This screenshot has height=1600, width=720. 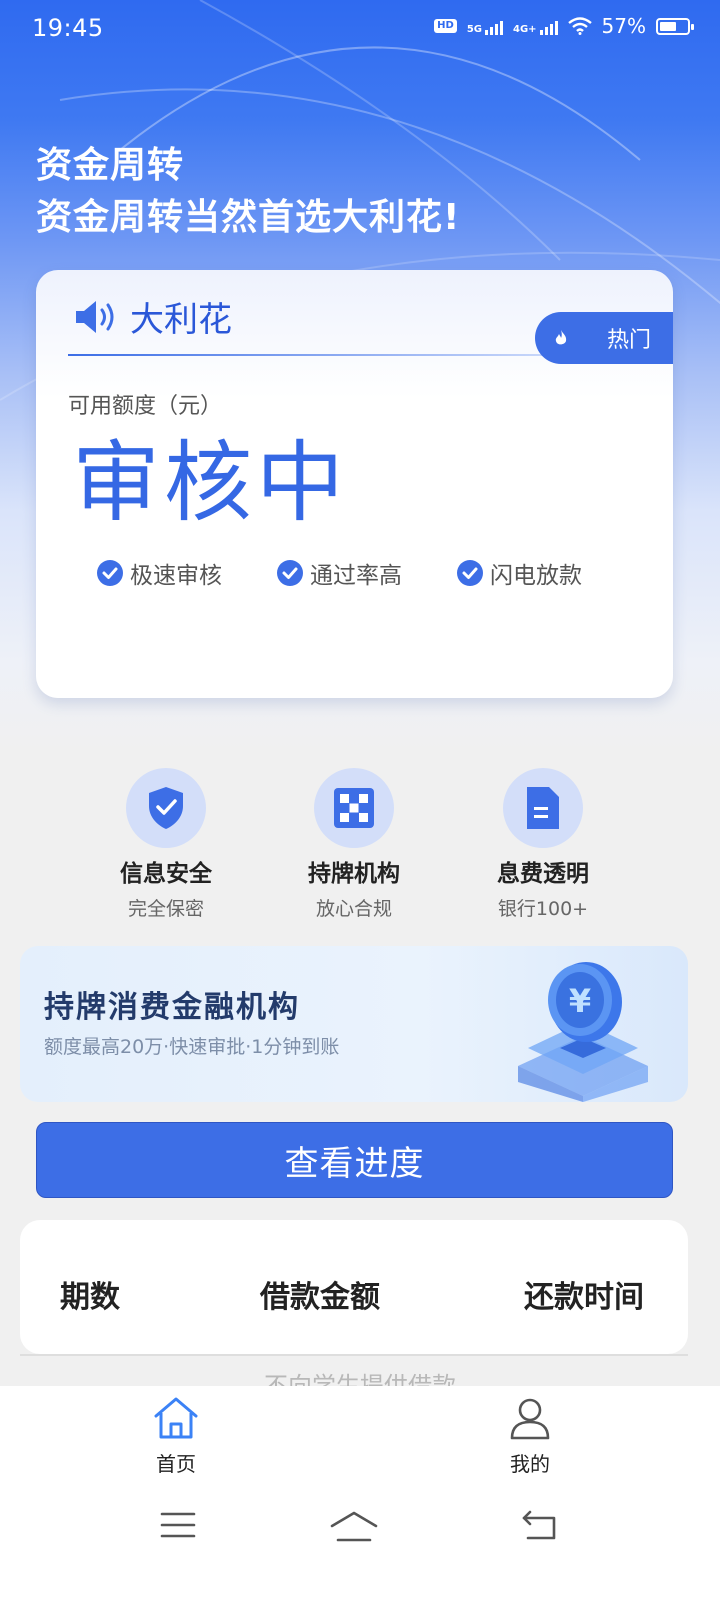 I want to click on status-time: 19:45, so click(x=68, y=28).